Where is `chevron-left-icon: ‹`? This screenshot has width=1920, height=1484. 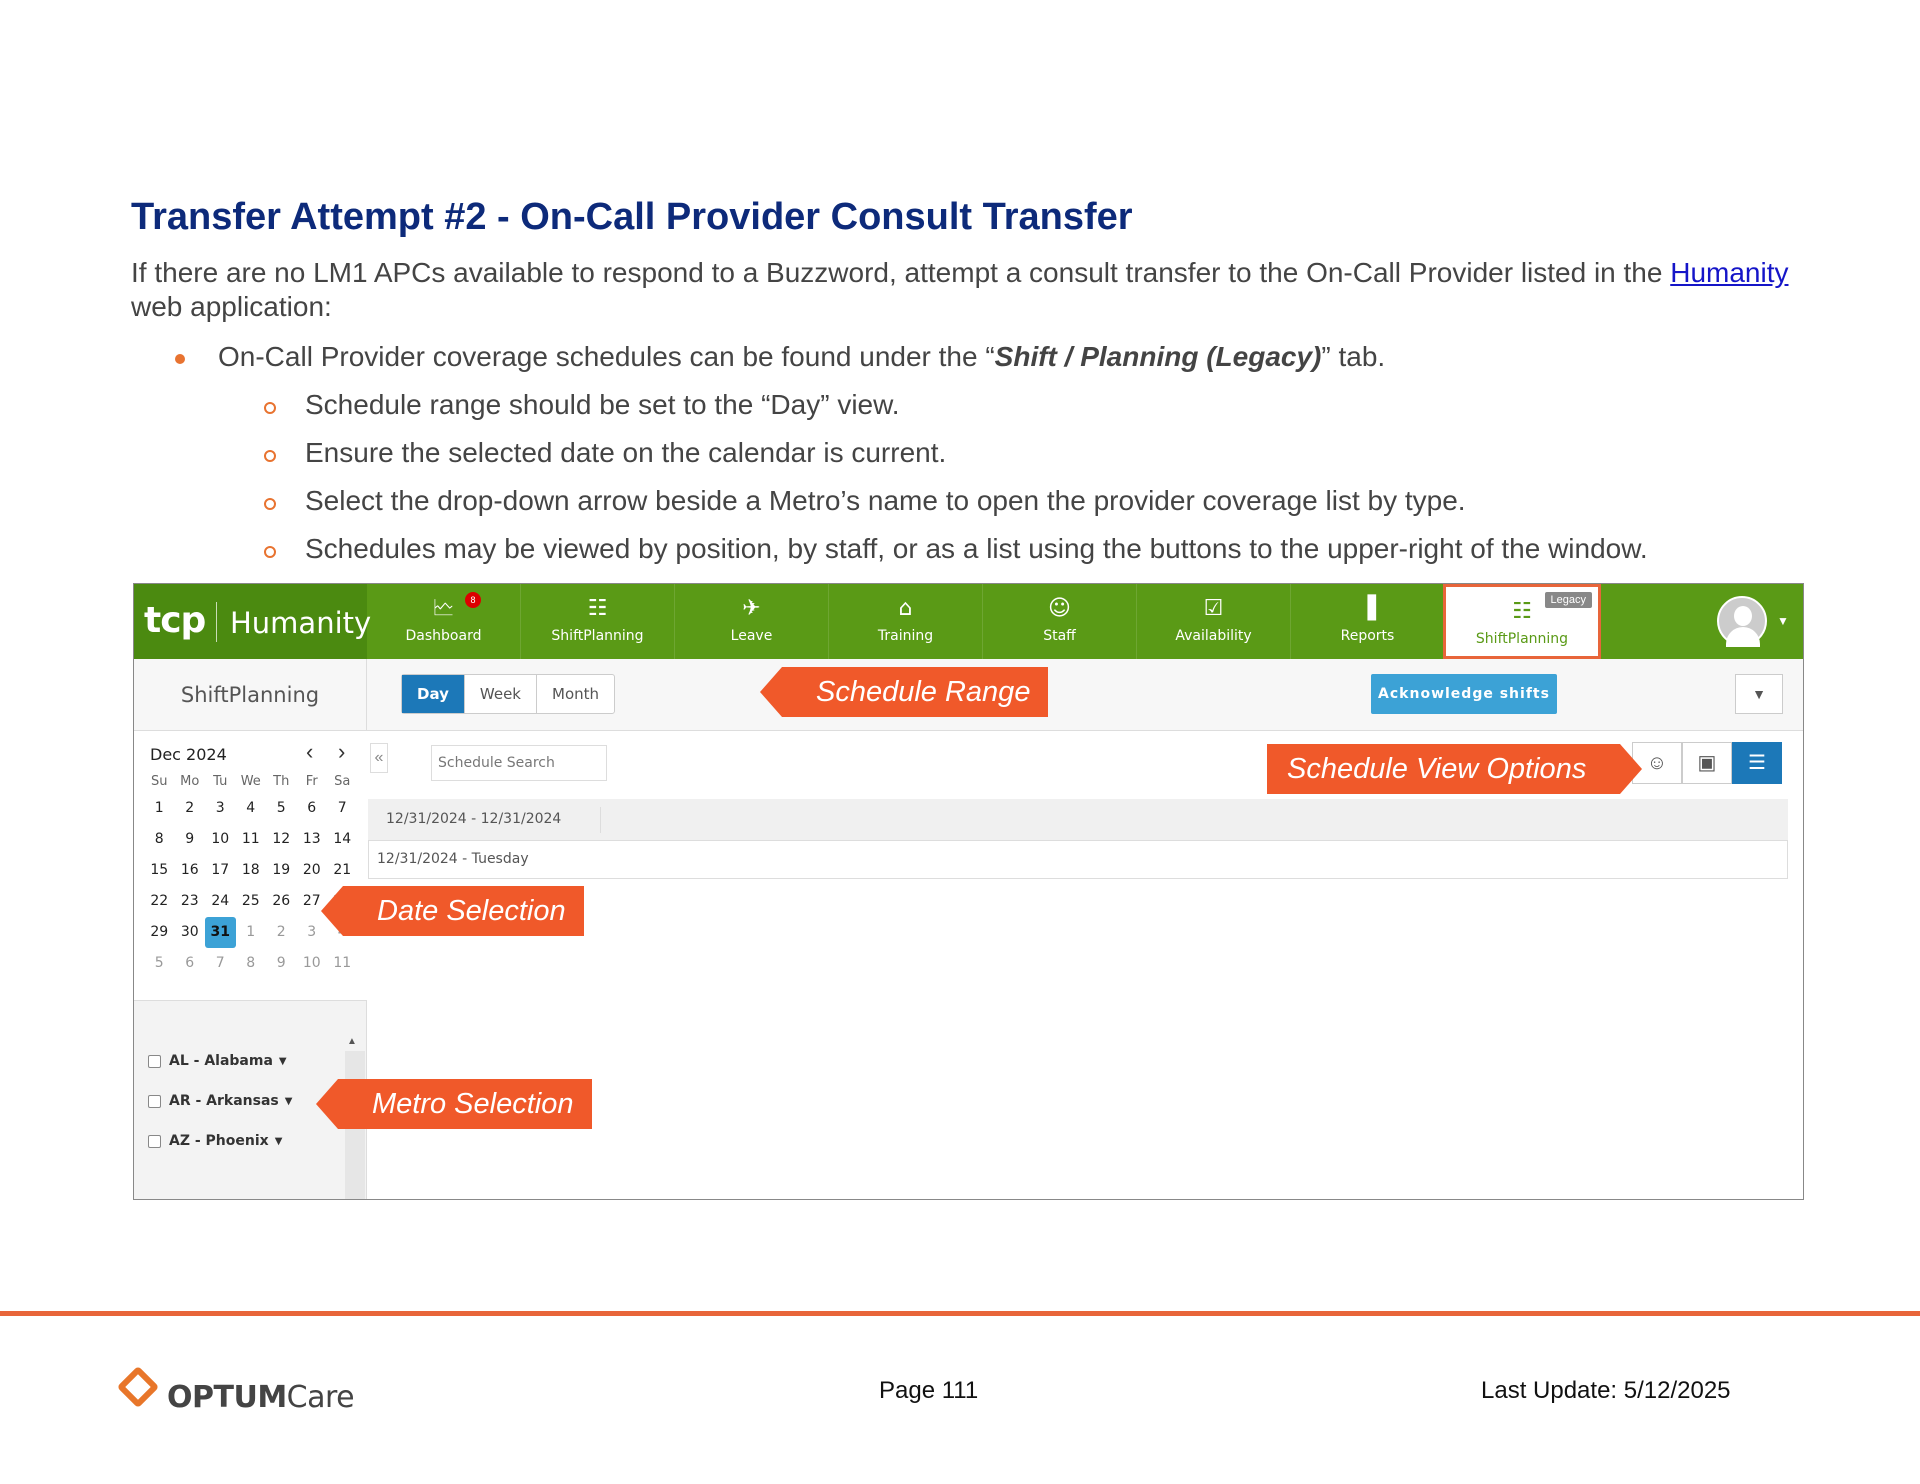 chevron-left-icon: ‹ is located at coordinates (309, 752).